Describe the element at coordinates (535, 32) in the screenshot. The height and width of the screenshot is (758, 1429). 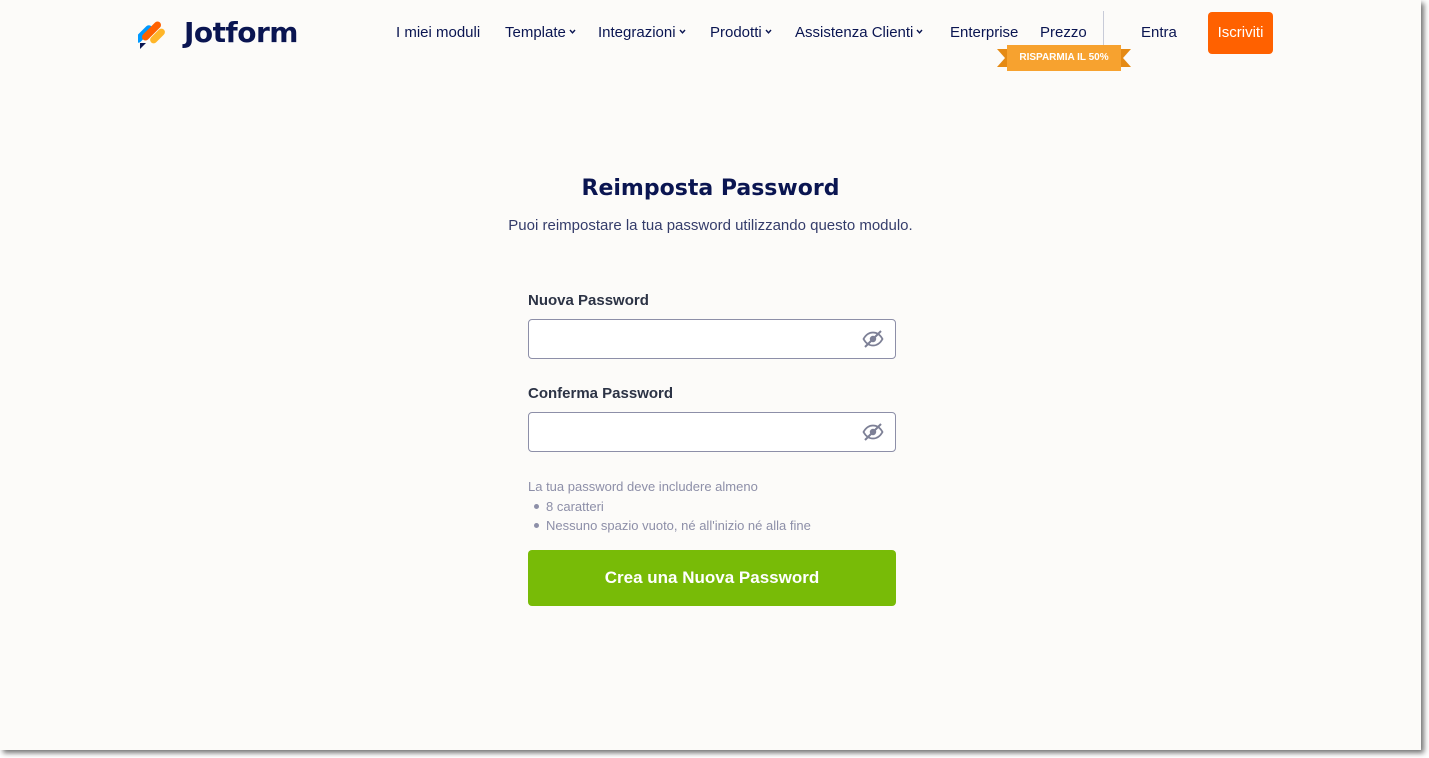
I see `nav-templates-label: Template` at that location.